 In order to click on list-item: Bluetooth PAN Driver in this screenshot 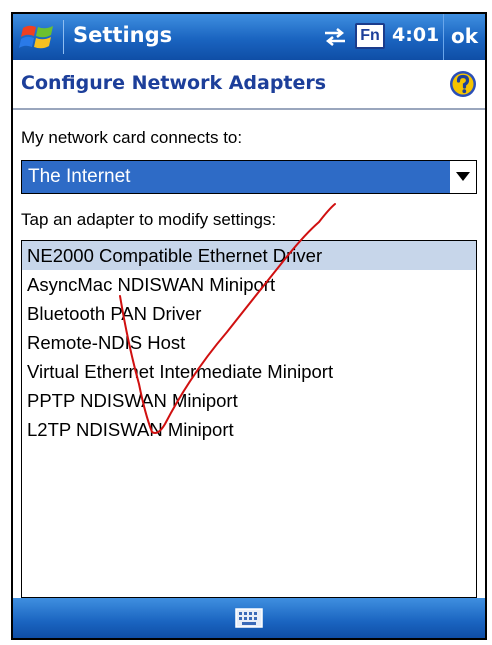, I will do `click(249, 313)`.